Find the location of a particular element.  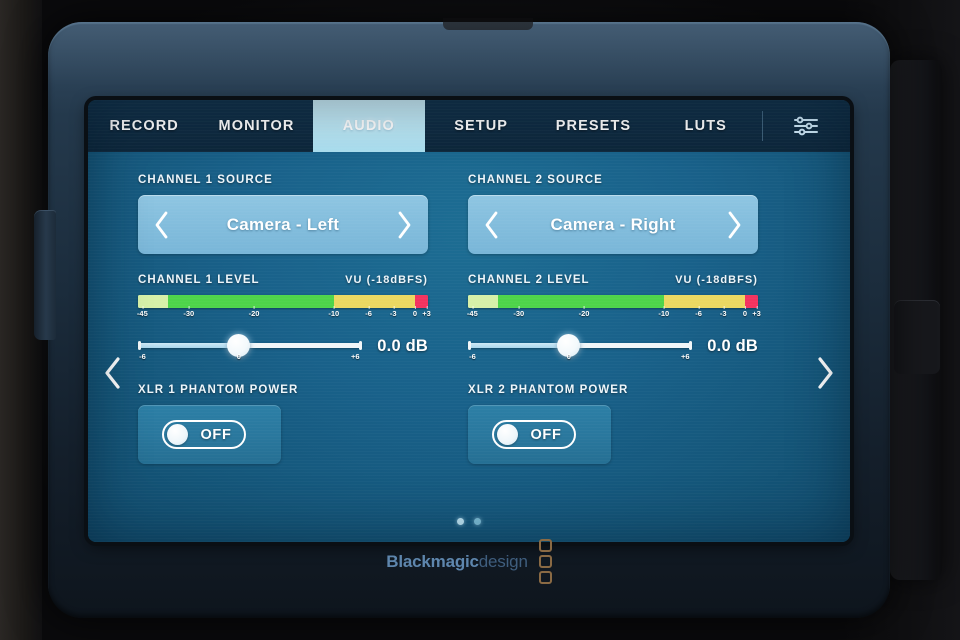

tab-luts: LUTS is located at coordinates (706, 126).